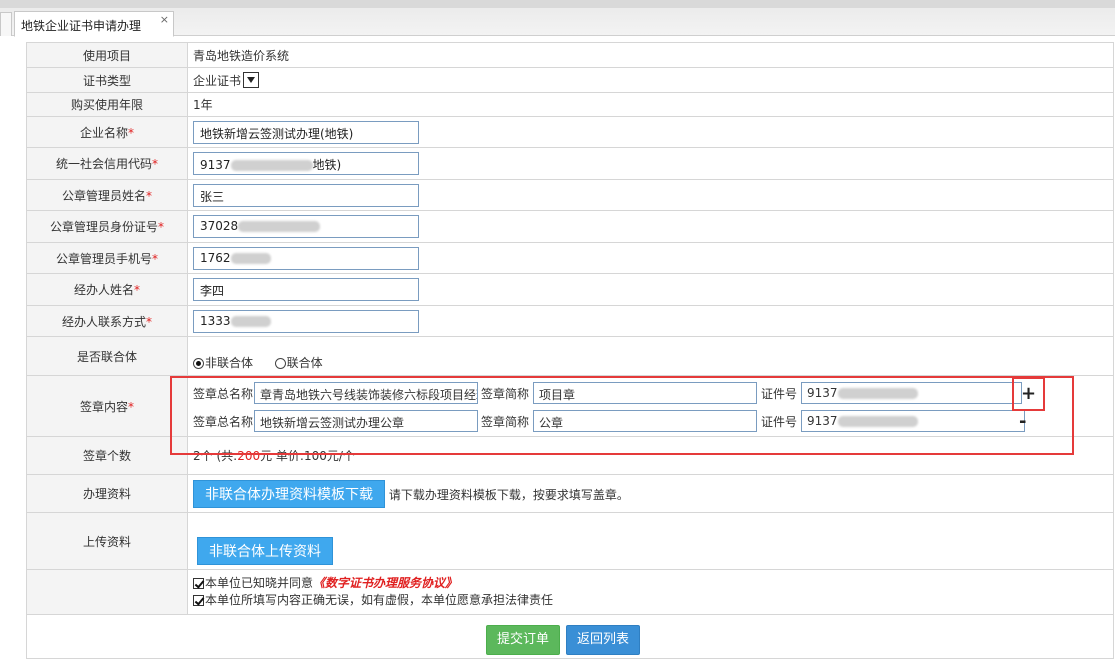 Image resolution: width=1115 pixels, height=659 pixels. Describe the element at coordinates (164, 19) in the screenshot. I see `close-icon: ×` at that location.